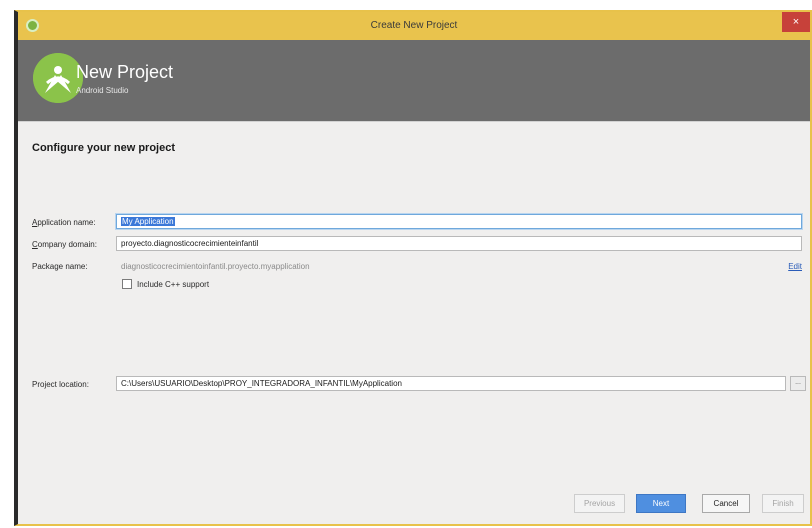 The image size is (812, 528). What do you see at coordinates (148, 221) in the screenshot?
I see `application-name-value: My Application` at bounding box center [148, 221].